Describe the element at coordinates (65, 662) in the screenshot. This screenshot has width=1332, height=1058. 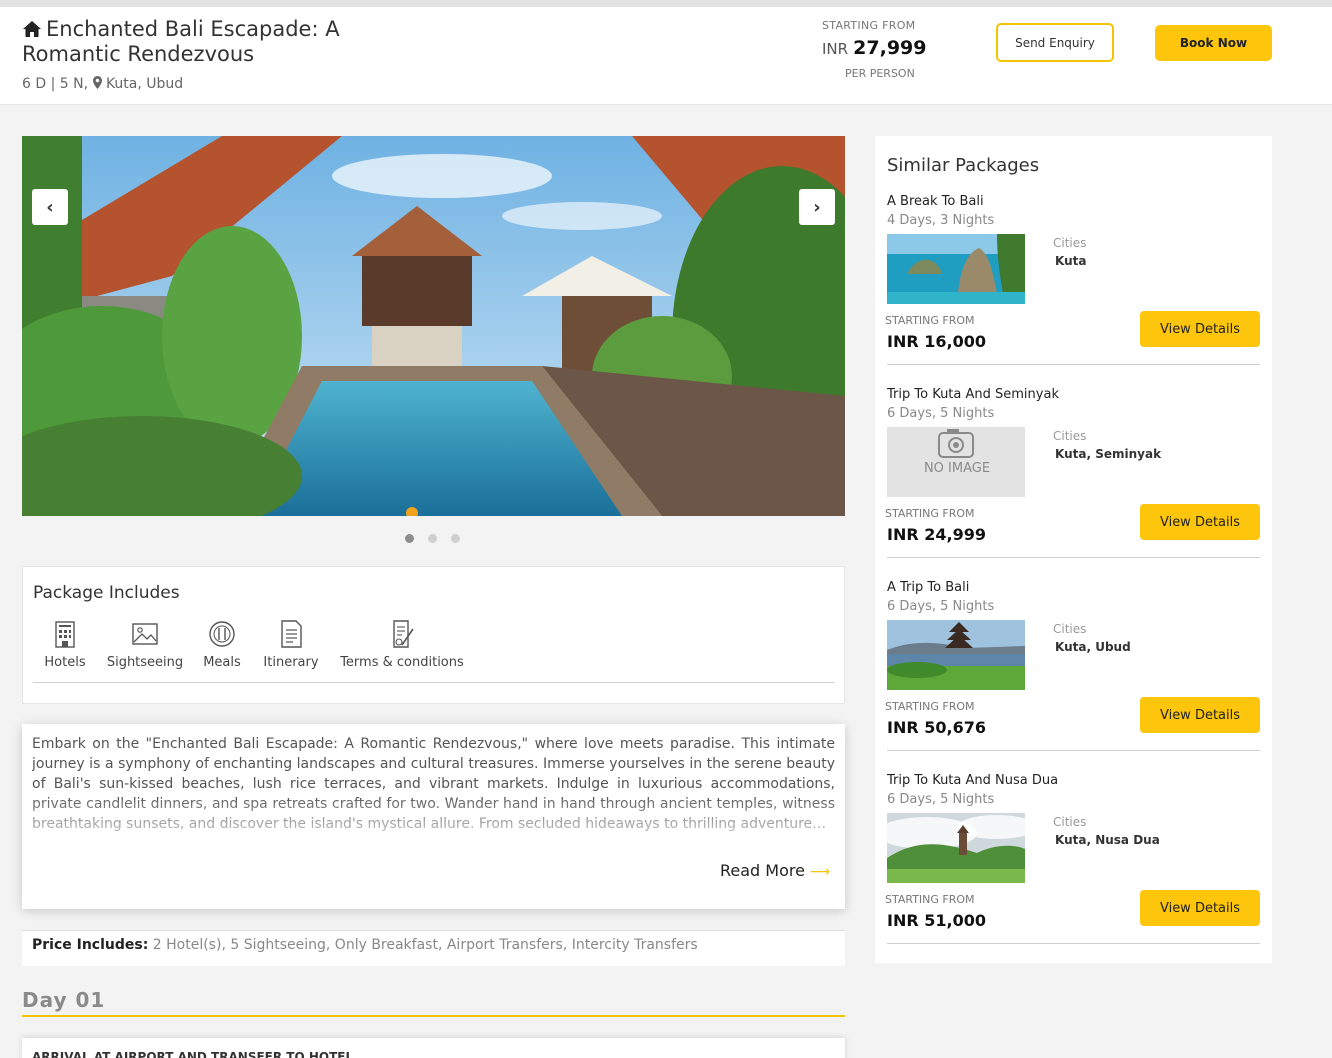
I see `include-label: Hotels` at that location.